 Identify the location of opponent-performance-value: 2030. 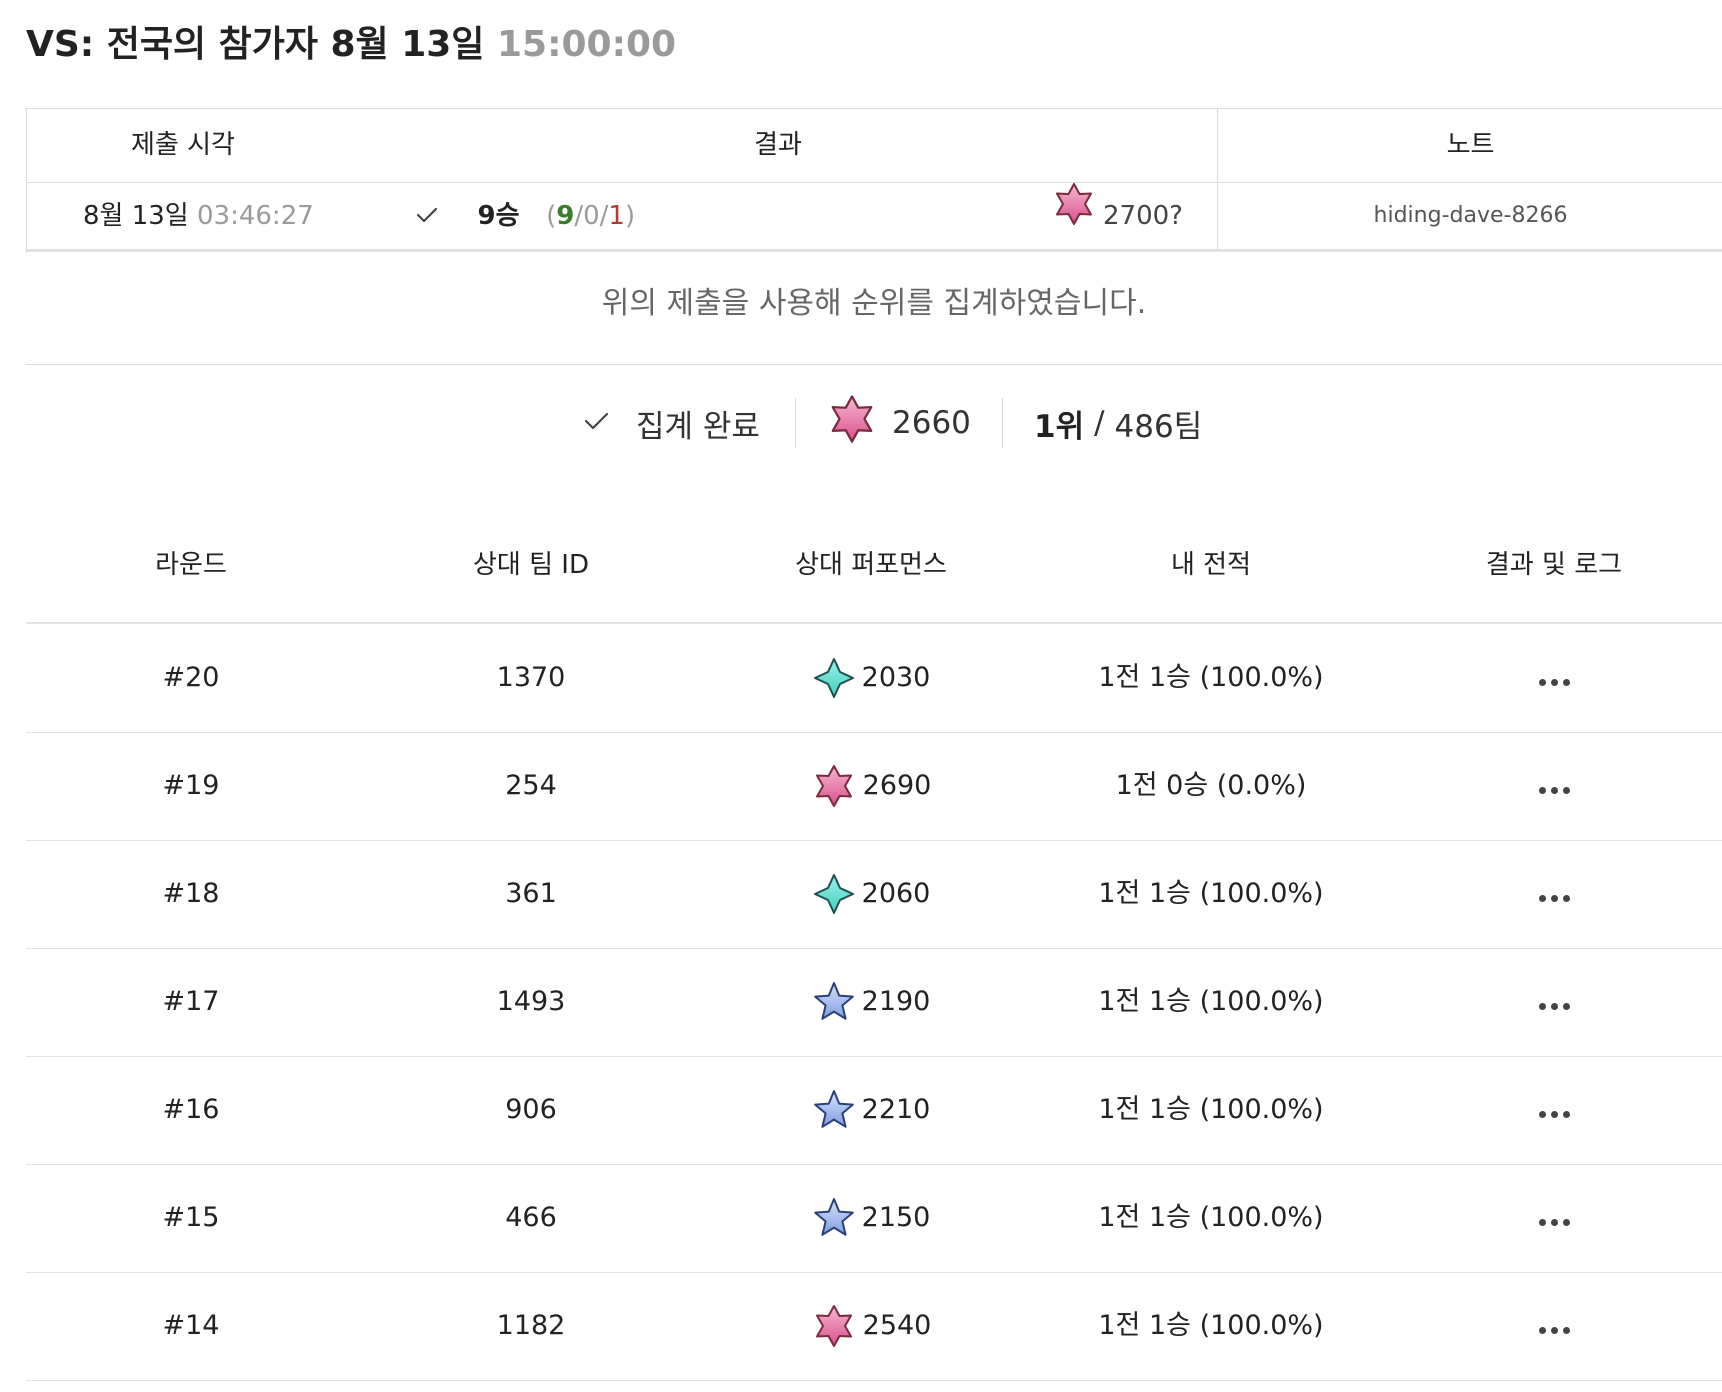
(896, 677).